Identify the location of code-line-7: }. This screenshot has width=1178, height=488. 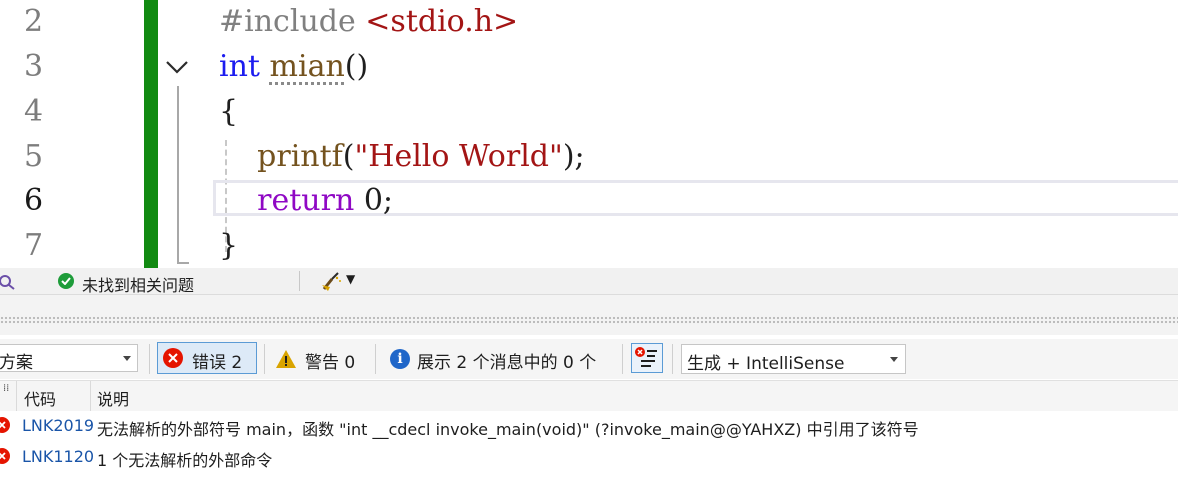
(228, 245).